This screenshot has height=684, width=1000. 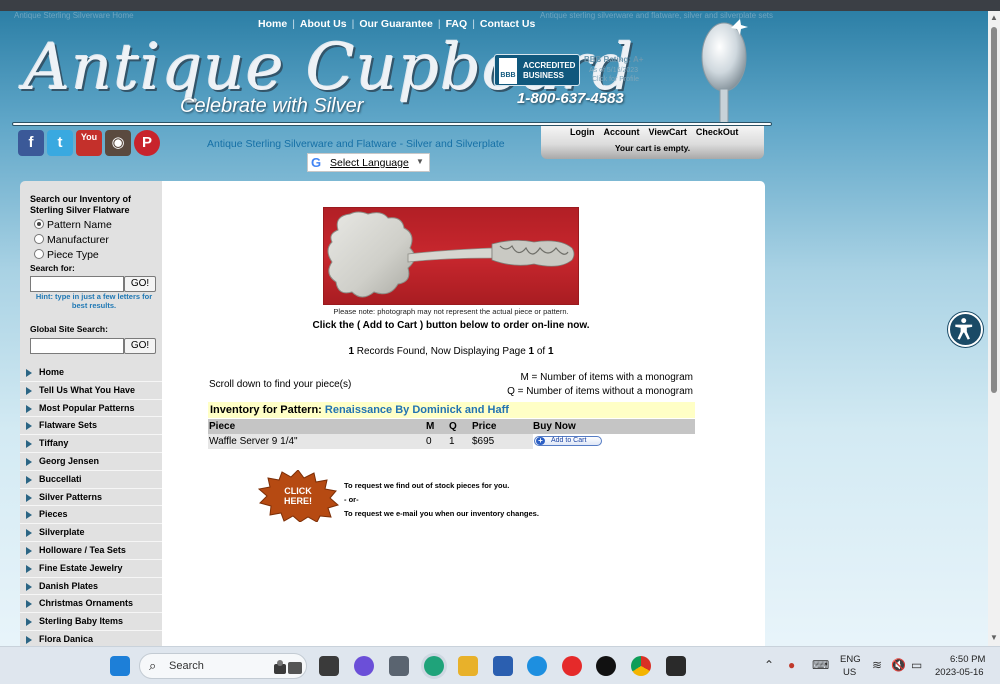 I want to click on sidebar-item-flora-danica: Flora Danica, so click(x=91, y=638).